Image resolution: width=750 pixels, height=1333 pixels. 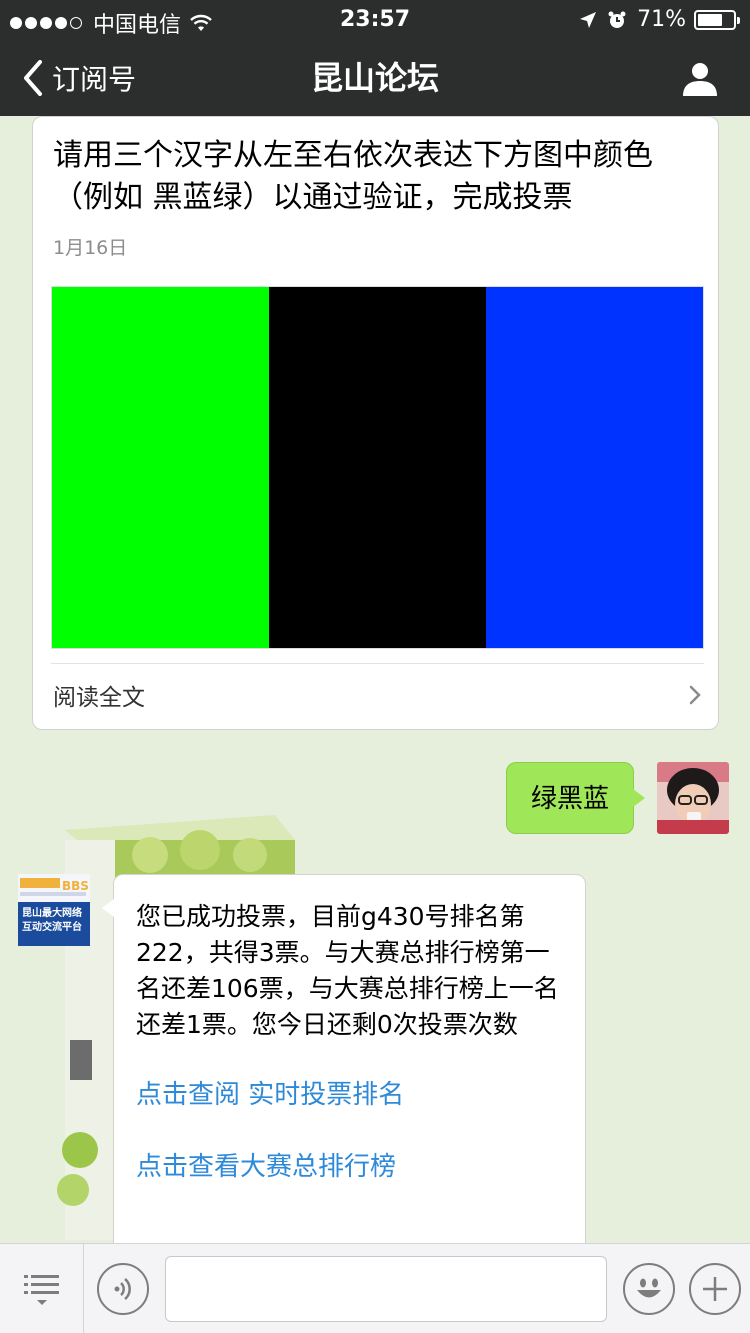 I want to click on voice-icon, so click(x=122, y=1289).